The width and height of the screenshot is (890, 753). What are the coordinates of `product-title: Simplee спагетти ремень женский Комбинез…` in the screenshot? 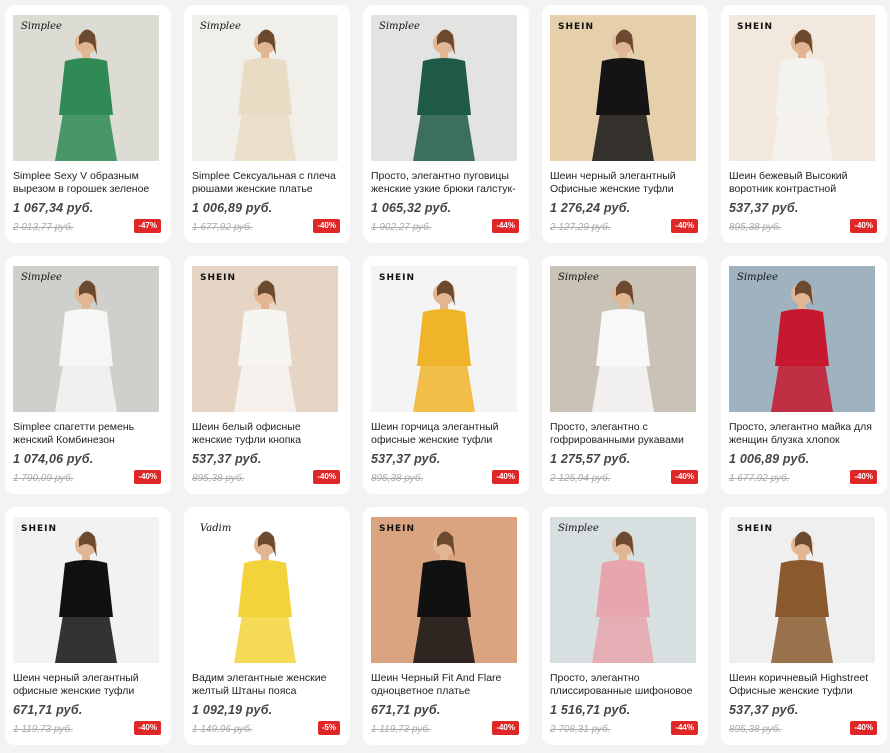 It's located at (88, 434).